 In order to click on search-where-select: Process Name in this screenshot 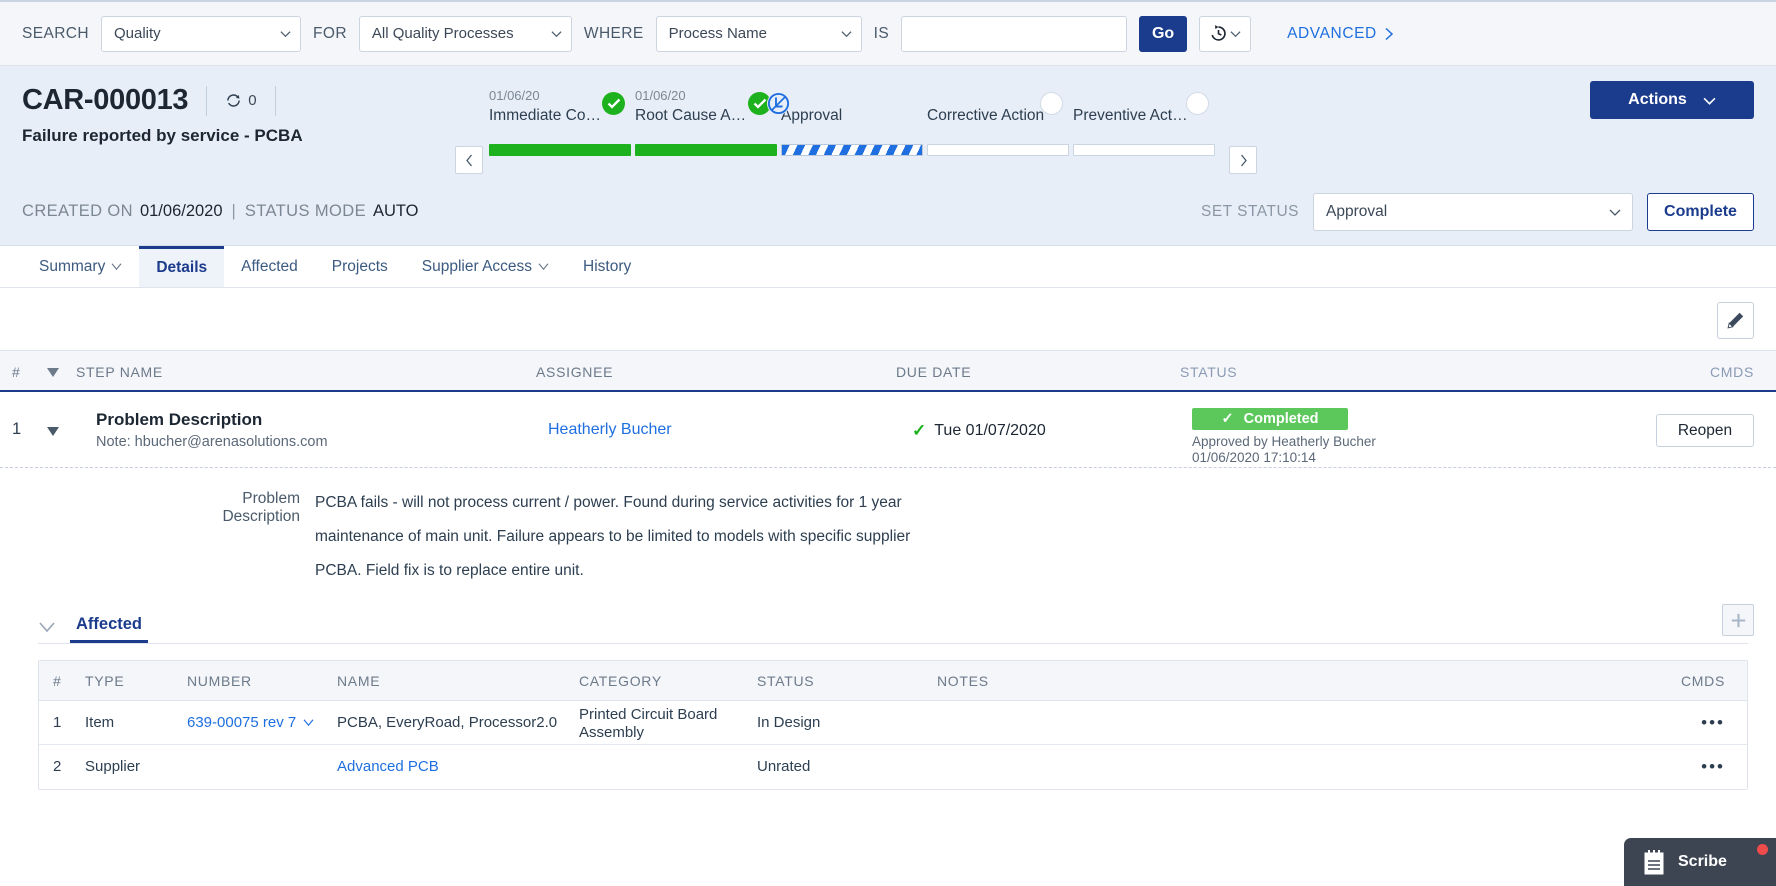, I will do `click(758, 33)`.